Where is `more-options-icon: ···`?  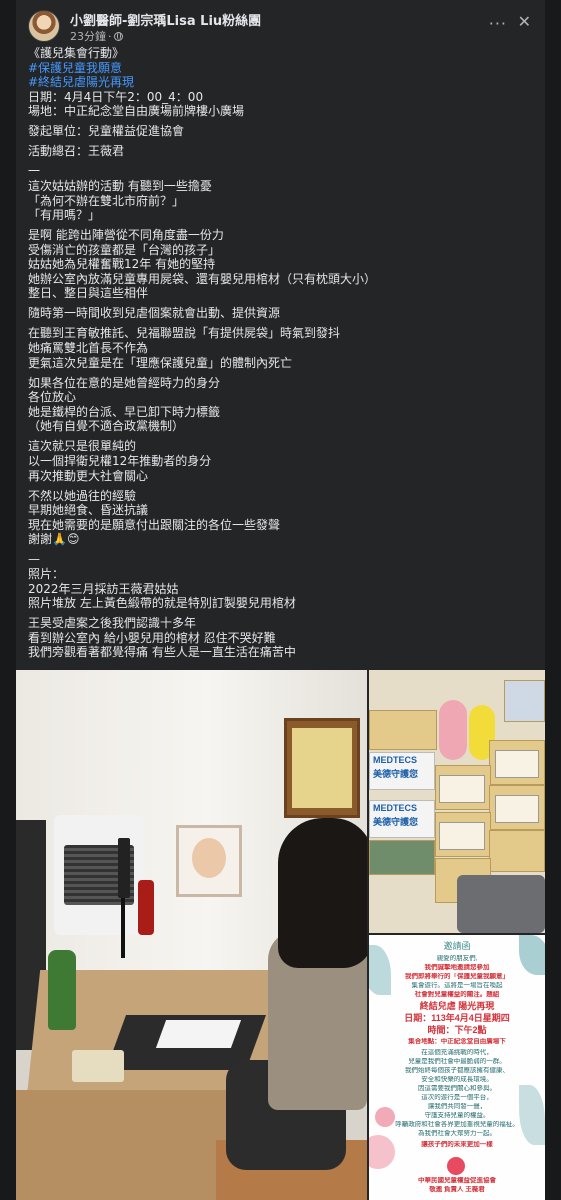
more-options-icon: ··· is located at coordinates (498, 23).